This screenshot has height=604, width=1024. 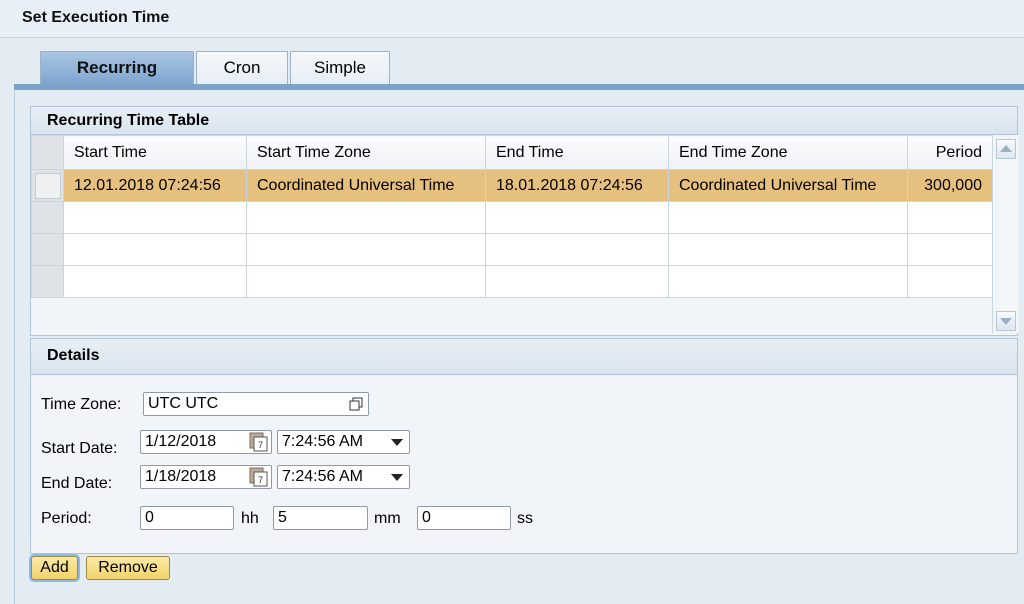 What do you see at coordinates (96, 17) in the screenshot?
I see `dialog-title: Set Execution Time` at bounding box center [96, 17].